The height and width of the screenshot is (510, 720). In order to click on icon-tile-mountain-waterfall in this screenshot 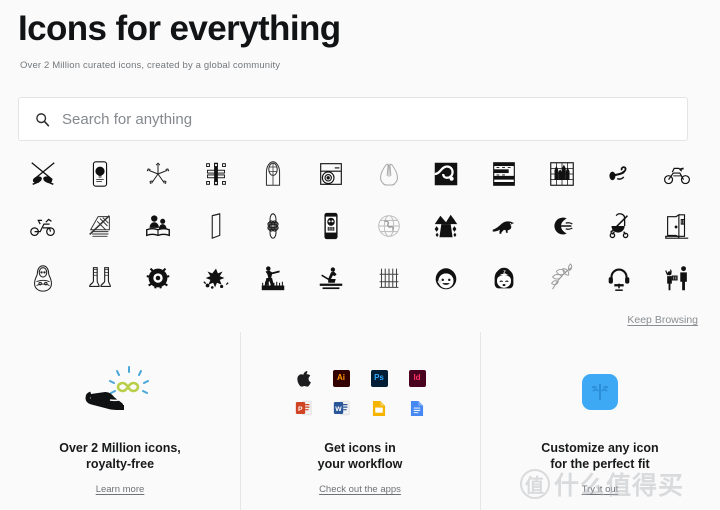, I will do `click(447, 226)`.